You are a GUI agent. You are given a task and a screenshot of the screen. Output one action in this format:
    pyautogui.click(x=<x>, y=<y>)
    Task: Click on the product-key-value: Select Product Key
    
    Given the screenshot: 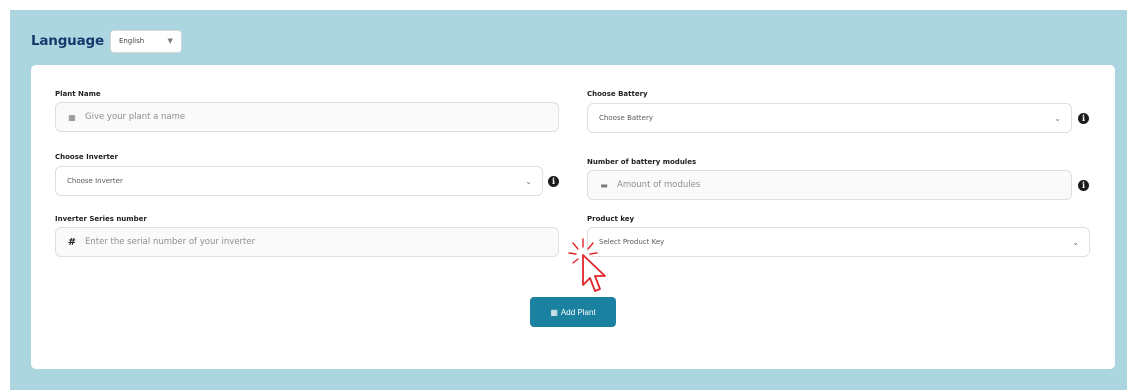 What is the action you would take?
    pyautogui.click(x=632, y=242)
    